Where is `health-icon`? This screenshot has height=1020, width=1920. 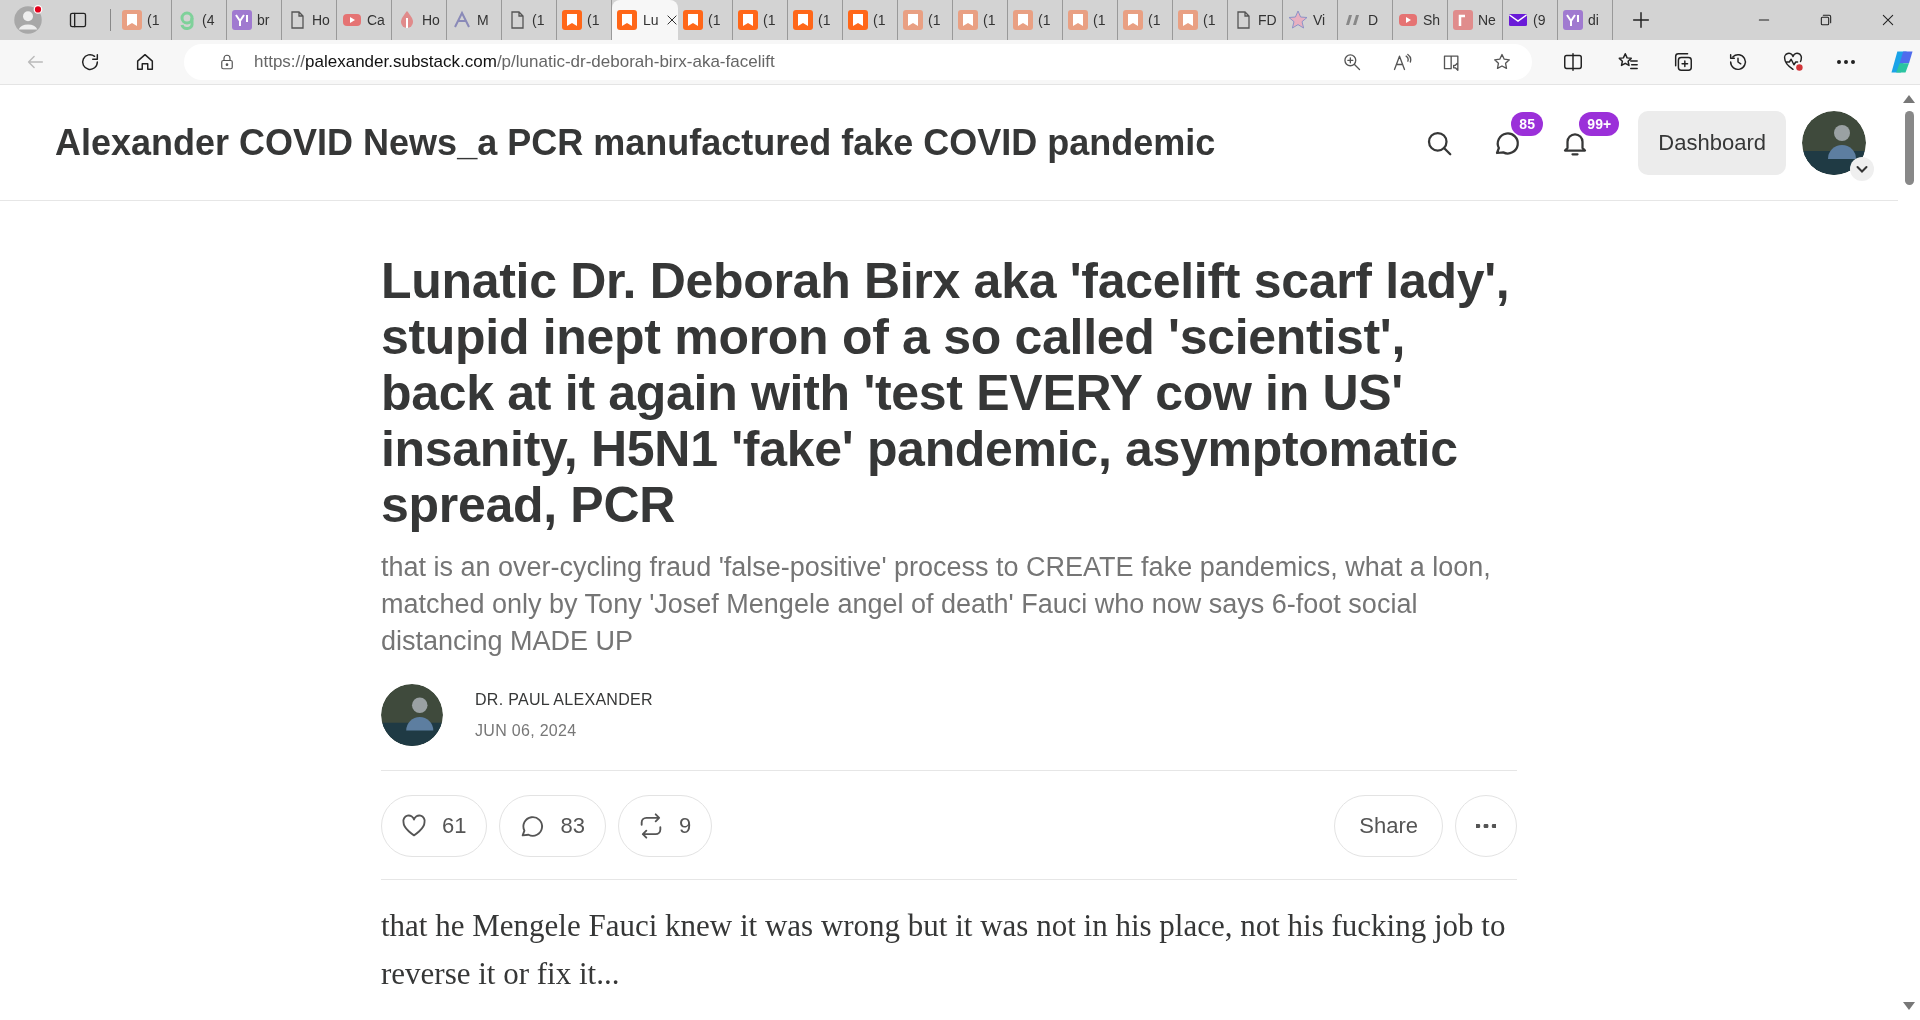 health-icon is located at coordinates (1793, 62).